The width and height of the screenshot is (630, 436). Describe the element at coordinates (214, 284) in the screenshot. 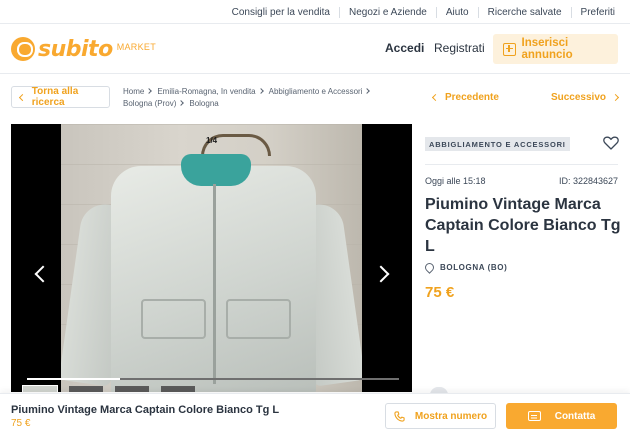

I see `photo-jacket-zip` at that location.